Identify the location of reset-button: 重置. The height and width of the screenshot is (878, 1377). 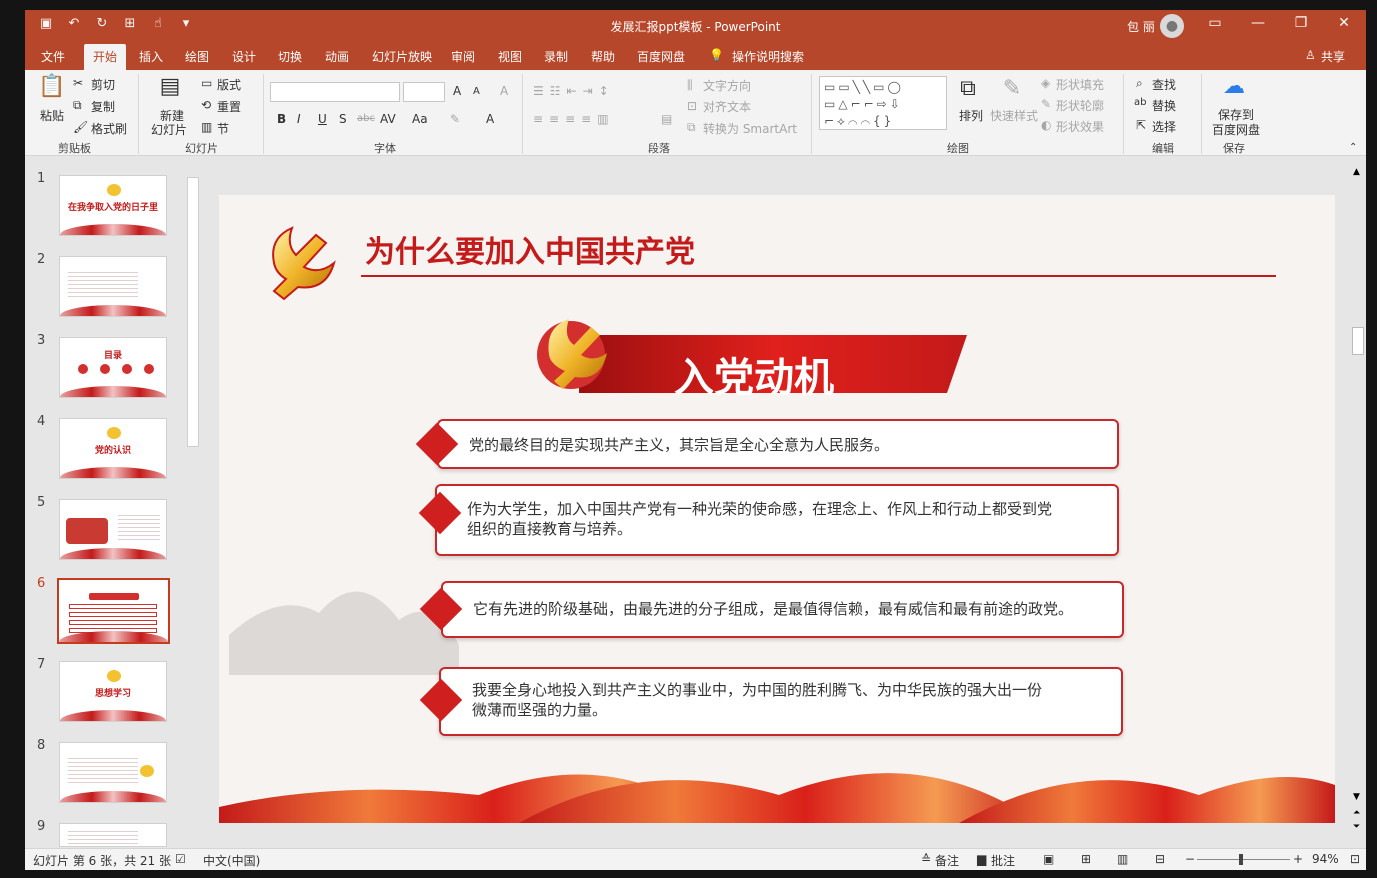
(229, 106).